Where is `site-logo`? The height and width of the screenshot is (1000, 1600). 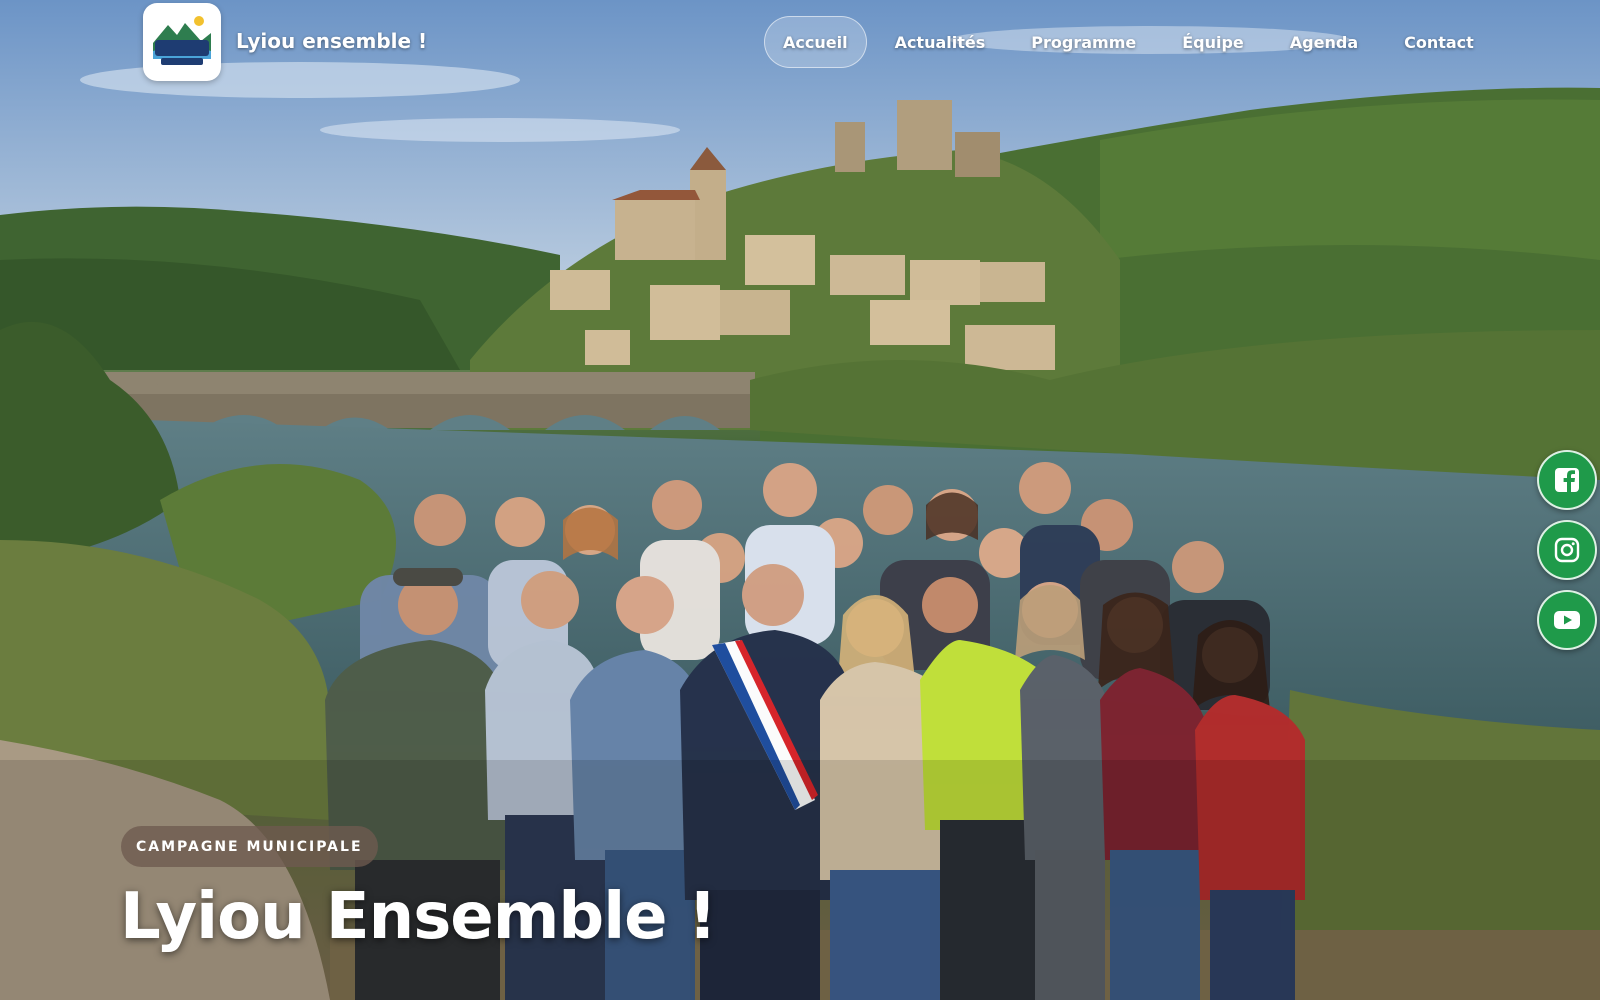
site-logo is located at coordinates (182, 42).